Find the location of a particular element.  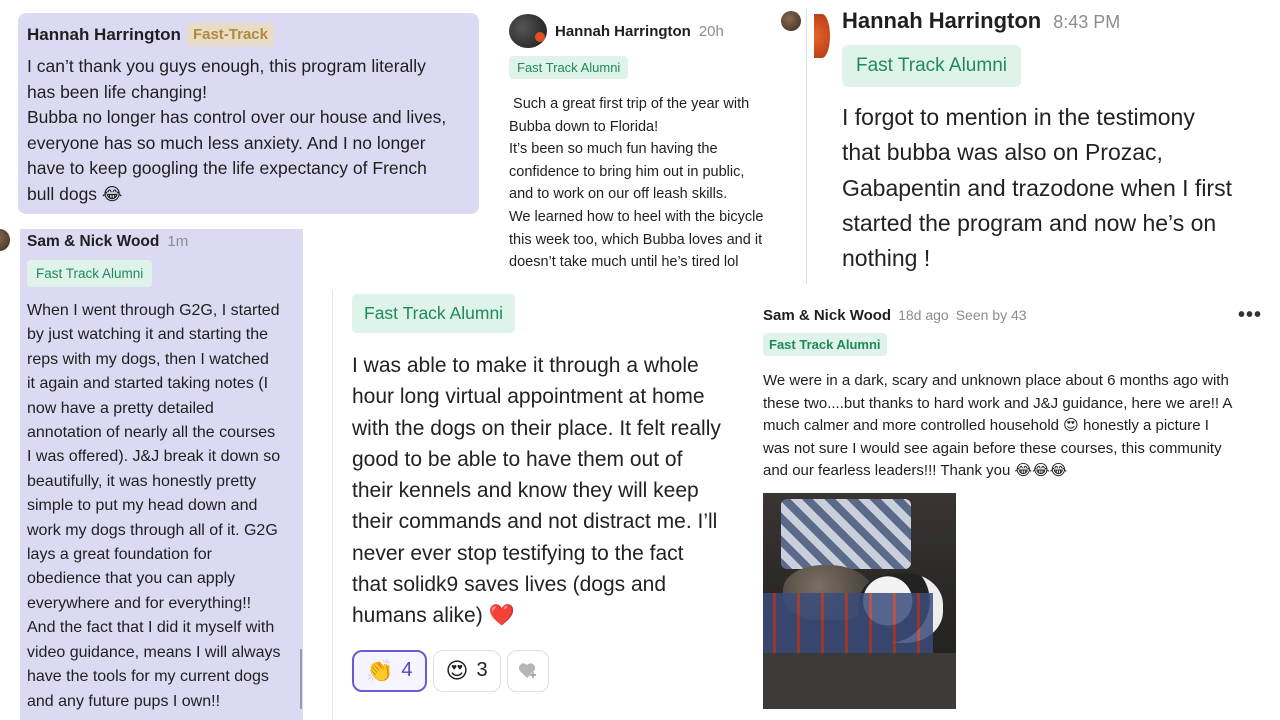

reaction-count: 4 is located at coordinates (407, 670).